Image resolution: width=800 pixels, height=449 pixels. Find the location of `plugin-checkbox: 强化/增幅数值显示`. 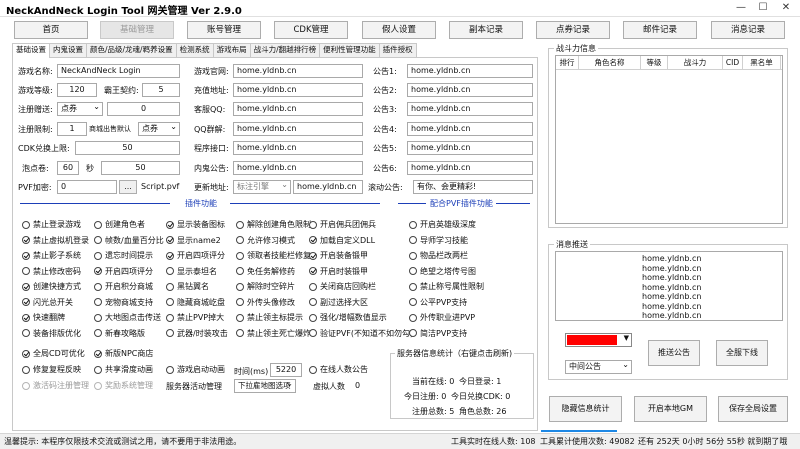

plugin-checkbox: 强化/增幅数值显示 is located at coordinates (348, 317).